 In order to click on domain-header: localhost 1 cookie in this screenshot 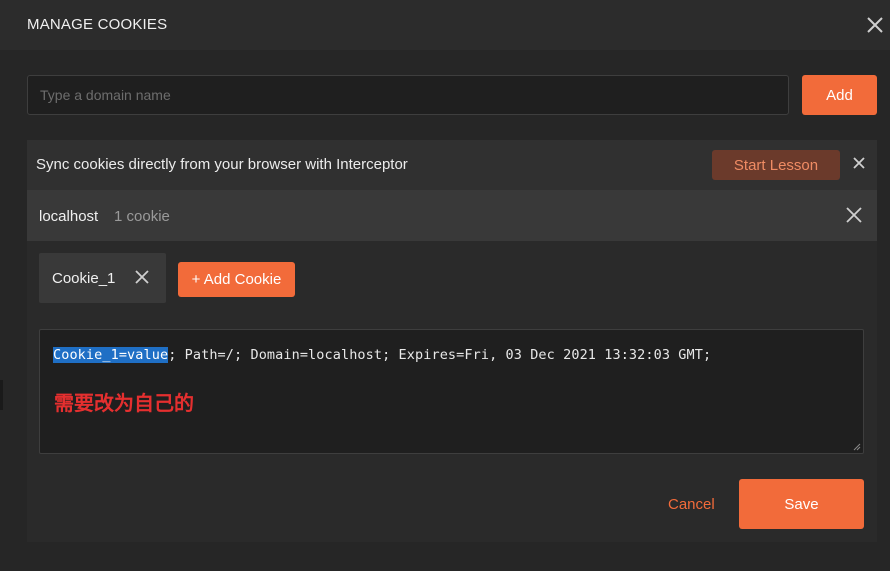, I will do `click(452, 215)`.